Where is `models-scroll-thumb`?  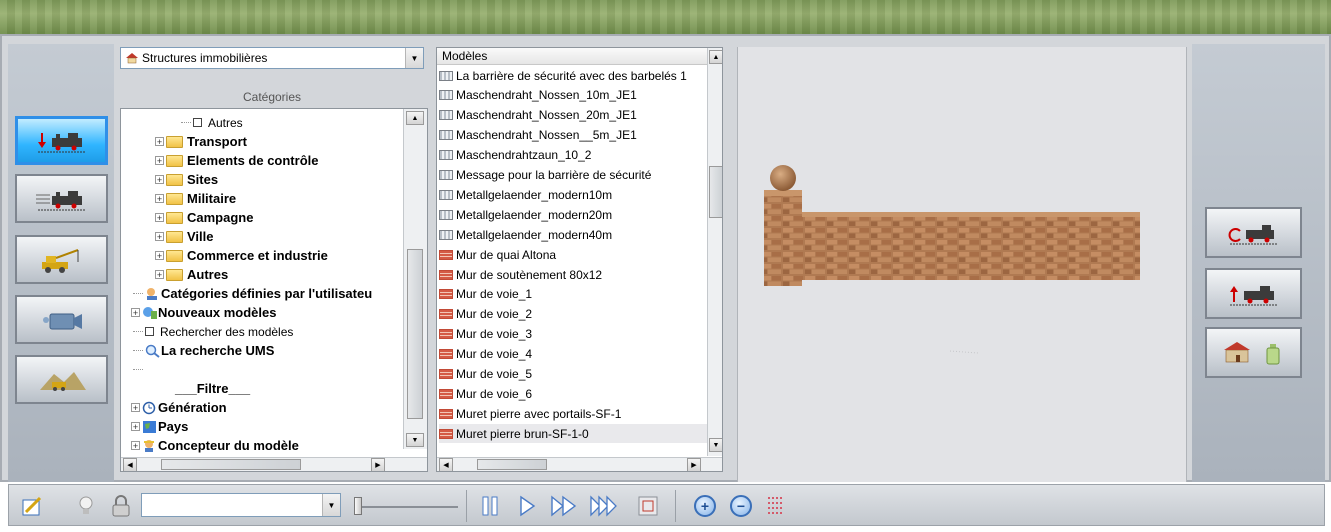 models-scroll-thumb is located at coordinates (715, 192).